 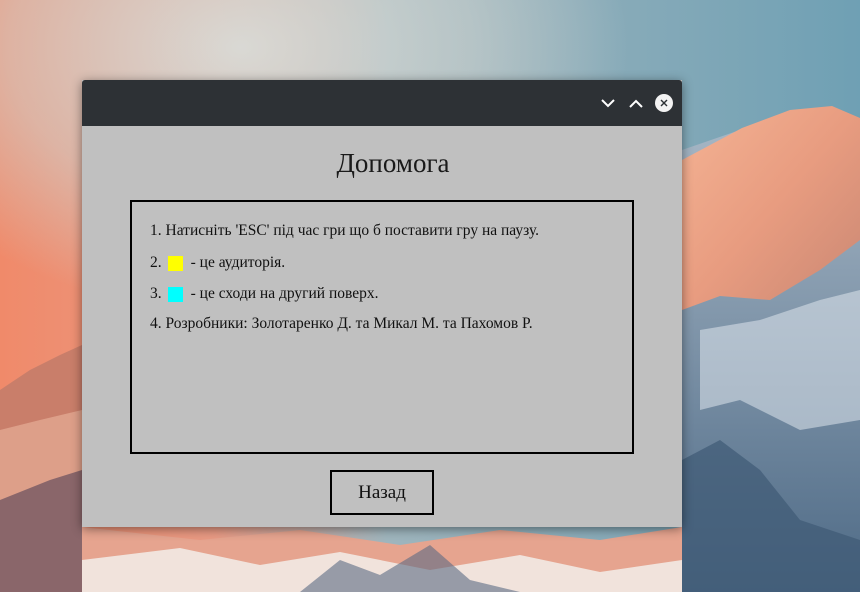 I want to click on close-button, so click(x=664, y=103).